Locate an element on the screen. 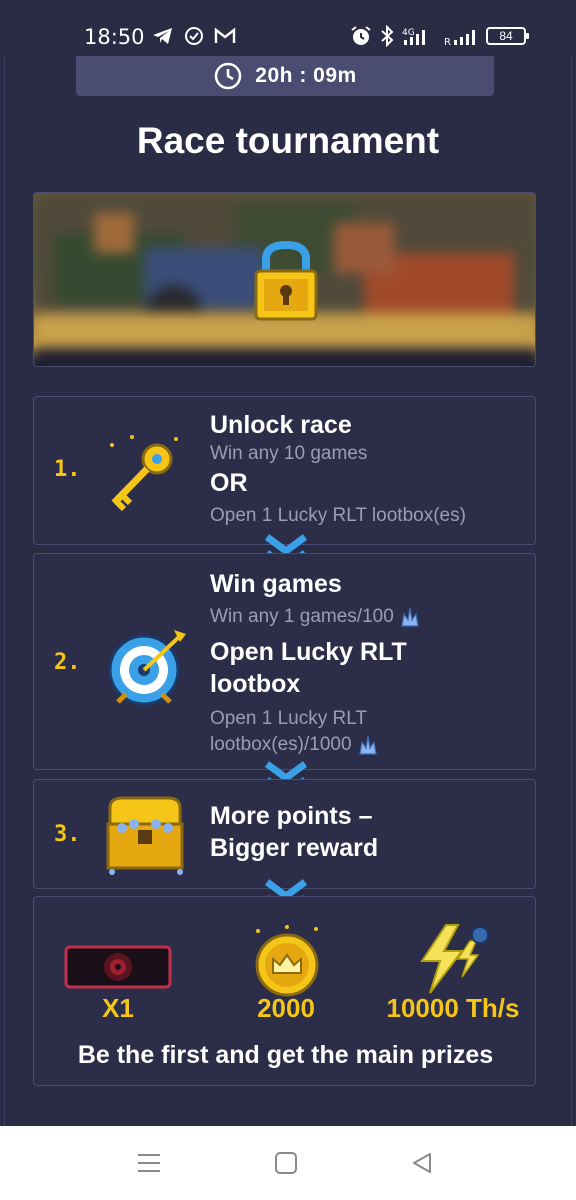  system-navbar is located at coordinates (288, 1163).